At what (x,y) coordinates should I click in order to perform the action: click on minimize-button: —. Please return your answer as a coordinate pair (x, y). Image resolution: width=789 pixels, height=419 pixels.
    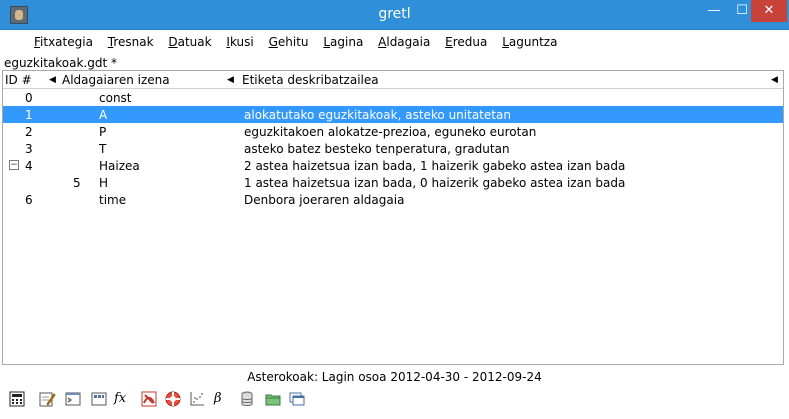
    Looking at the image, I should click on (714, 11).